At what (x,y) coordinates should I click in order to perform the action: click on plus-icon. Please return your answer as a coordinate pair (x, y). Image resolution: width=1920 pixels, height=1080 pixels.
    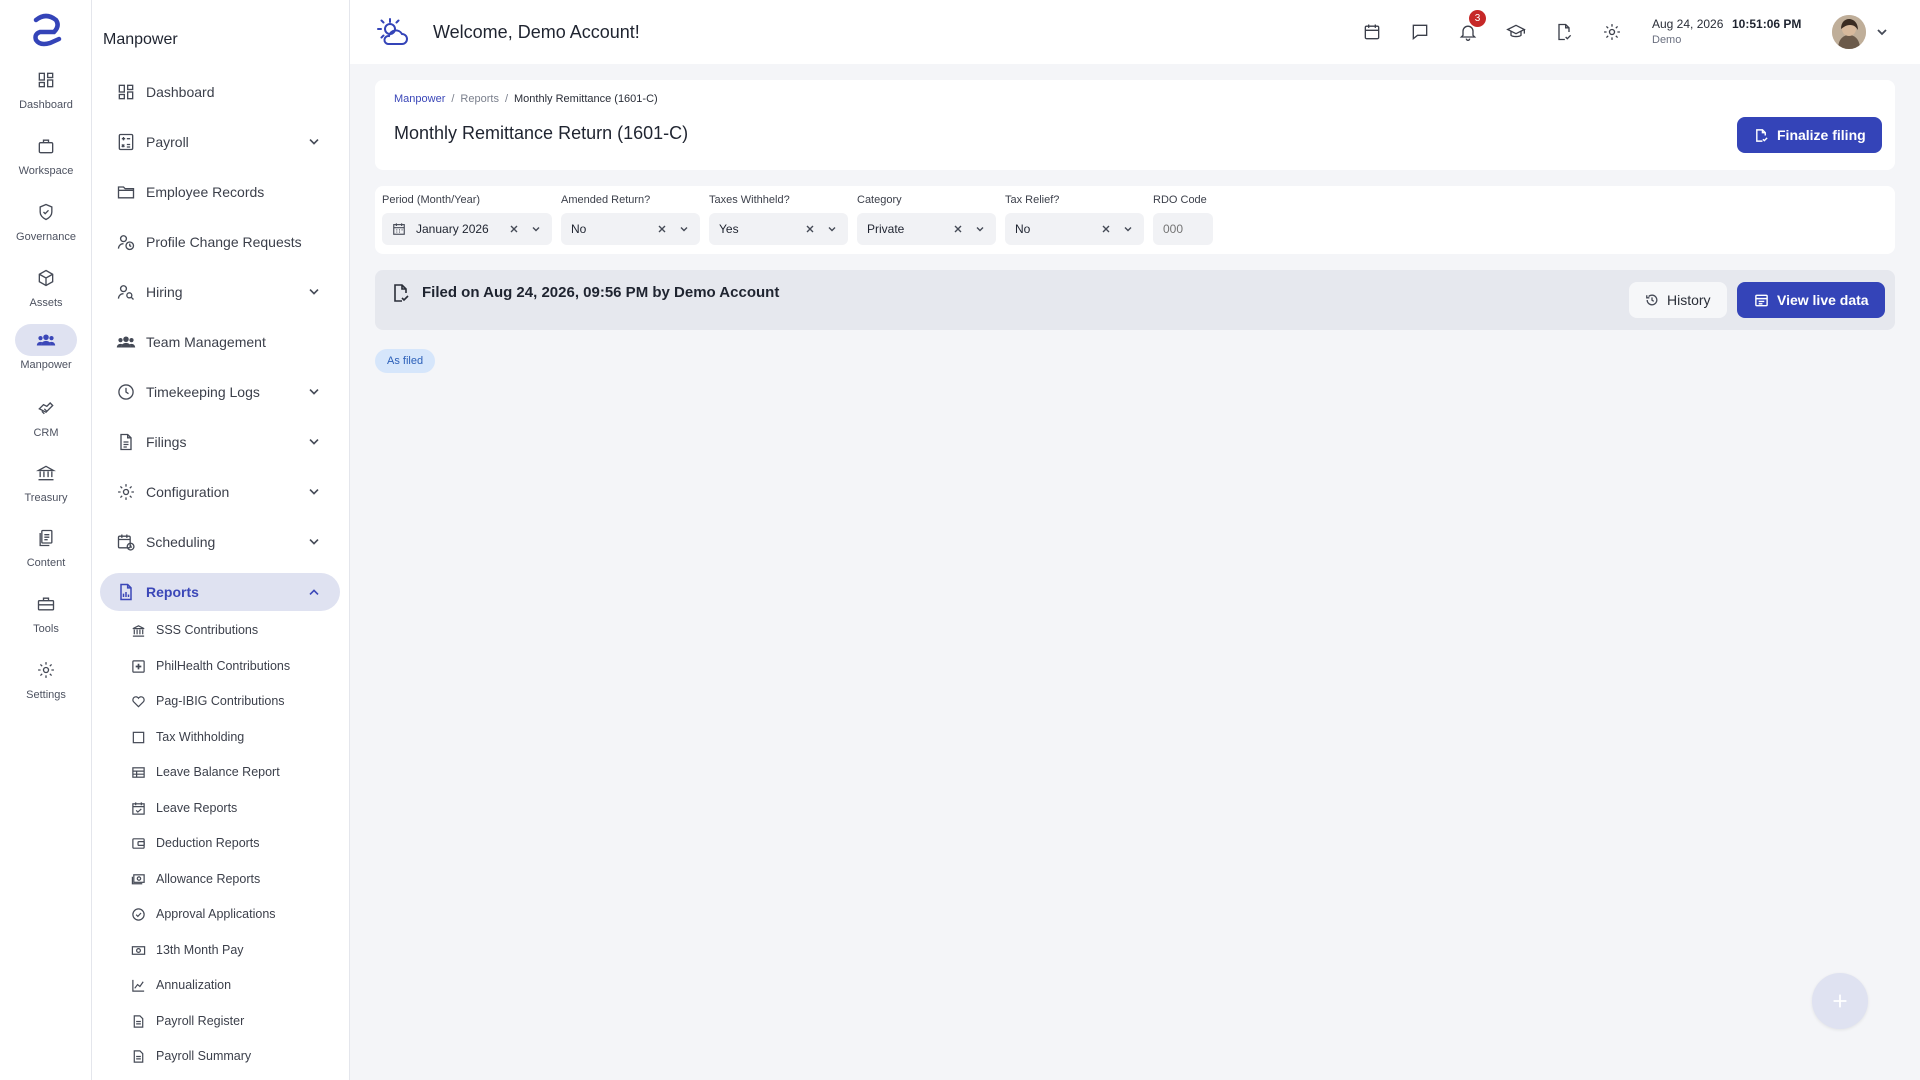
    Looking at the image, I should click on (1840, 1001).